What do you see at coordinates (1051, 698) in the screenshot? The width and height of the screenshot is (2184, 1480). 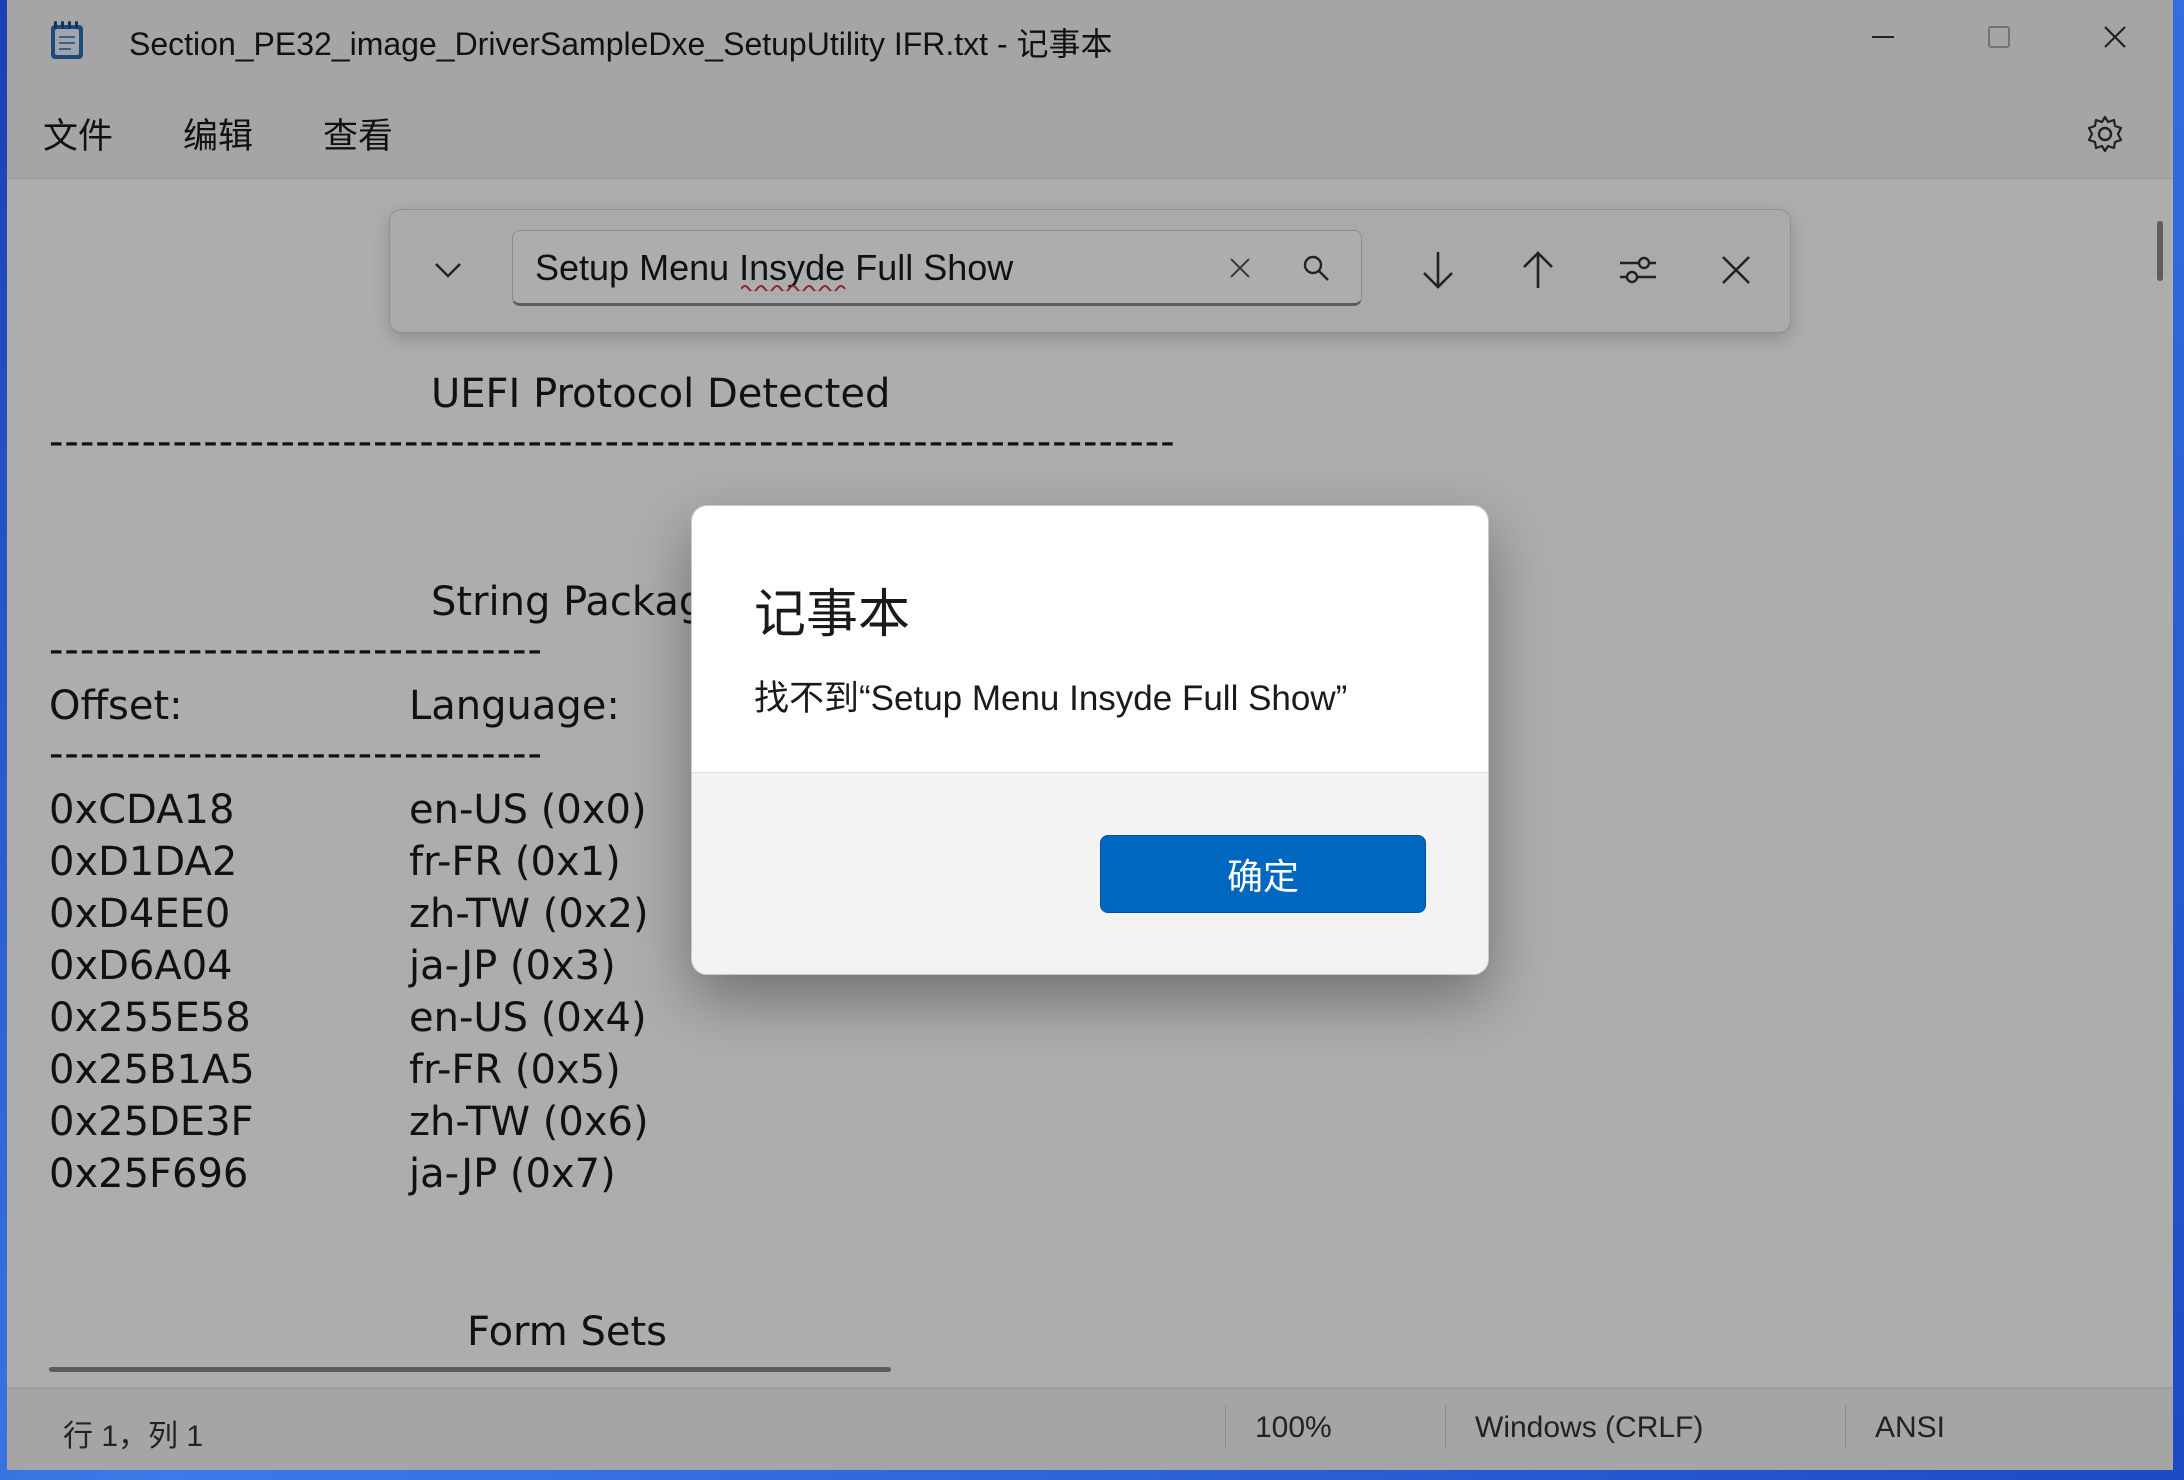 I see `dialog-message: 找不到“Setup Menu Insyde Full Show”` at bounding box center [1051, 698].